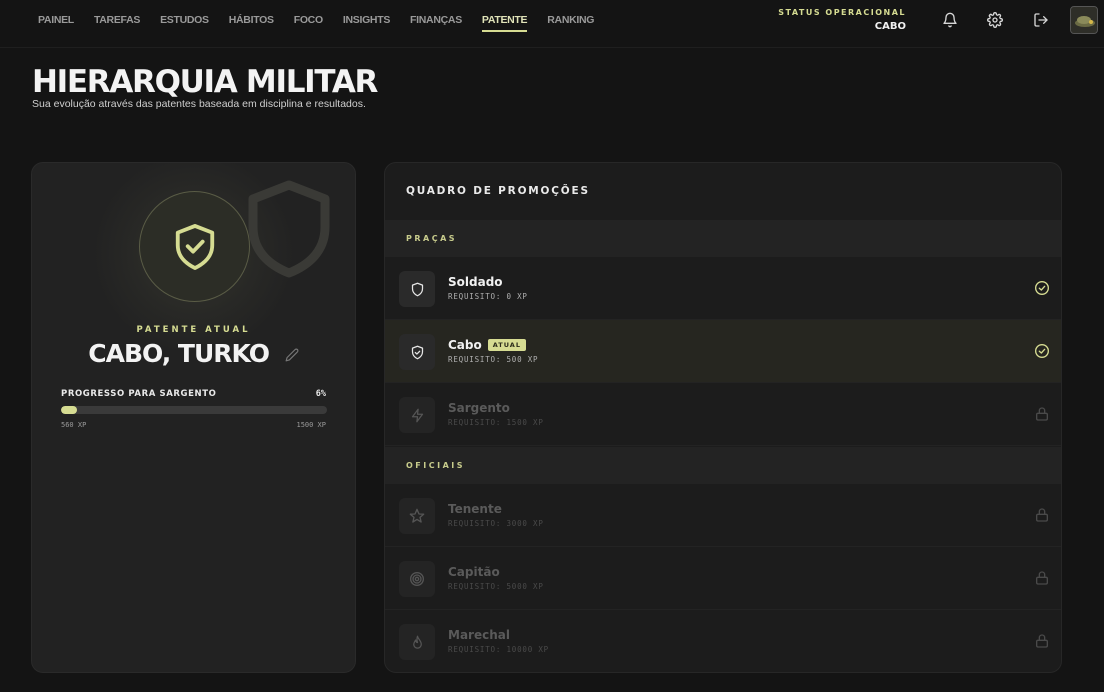 This screenshot has height=692, width=1104. I want to click on rank-name: Marechal, so click(479, 635).